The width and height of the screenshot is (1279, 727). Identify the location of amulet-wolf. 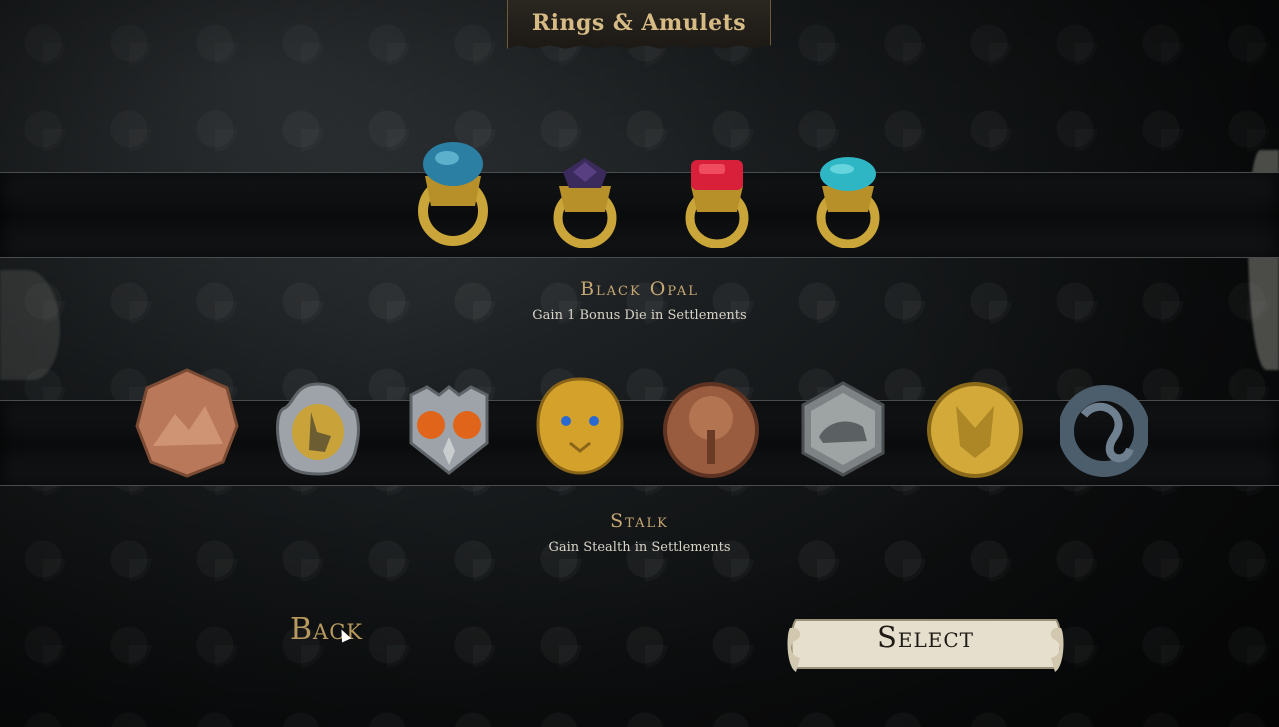
(975, 428).